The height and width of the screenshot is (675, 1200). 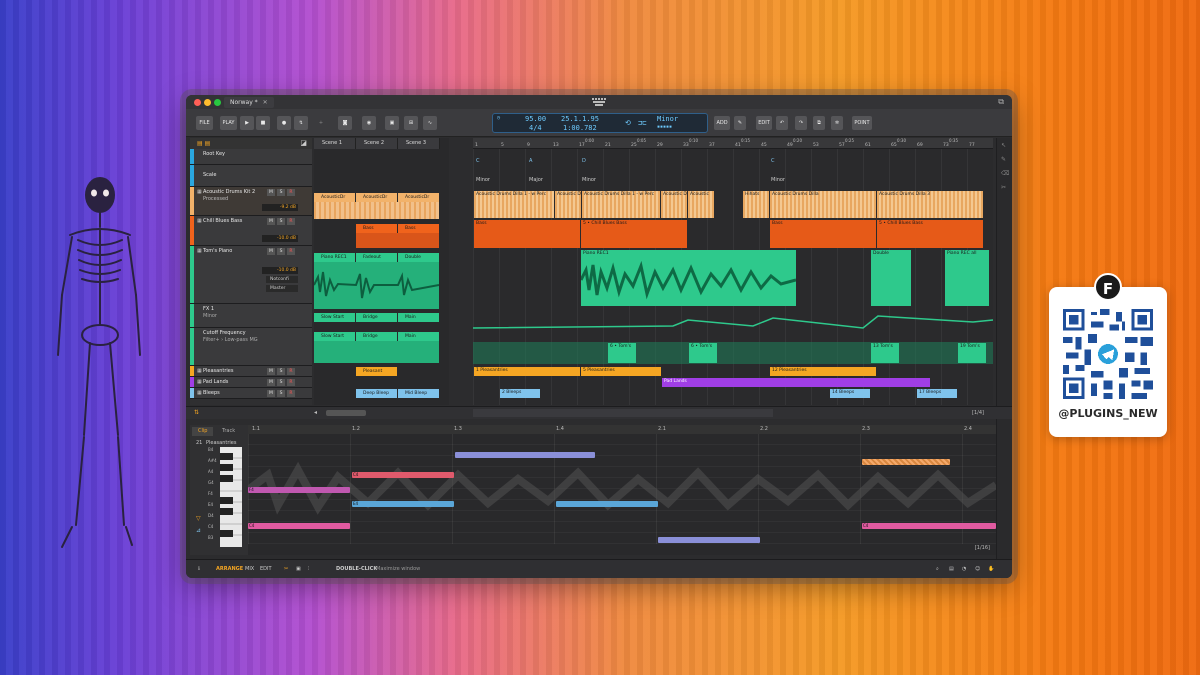 What do you see at coordinates (756, 204) in the screenshot?
I see `arranger-clip-drums: Hihats` at bounding box center [756, 204].